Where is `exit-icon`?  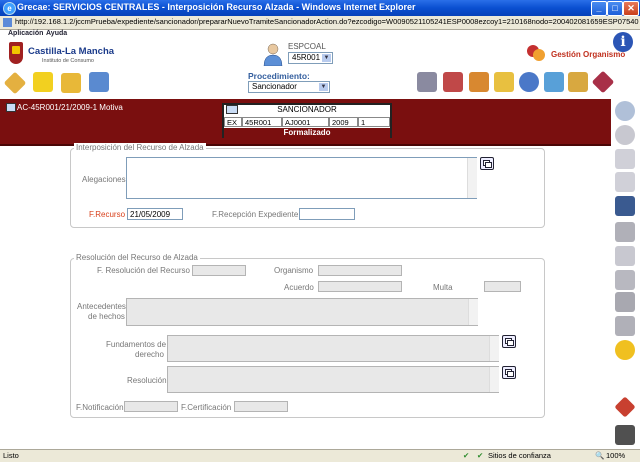 exit-icon is located at coordinates (625, 435).